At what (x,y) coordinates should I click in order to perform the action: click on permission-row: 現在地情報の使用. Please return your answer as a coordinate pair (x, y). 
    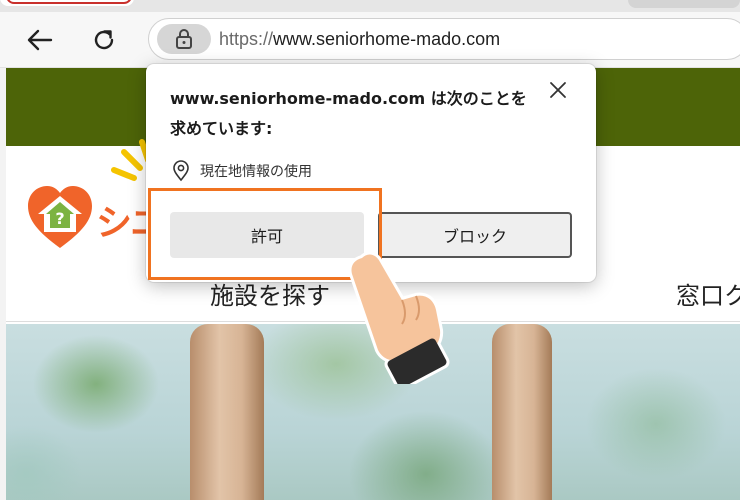
    Looking at the image, I should click on (242, 171).